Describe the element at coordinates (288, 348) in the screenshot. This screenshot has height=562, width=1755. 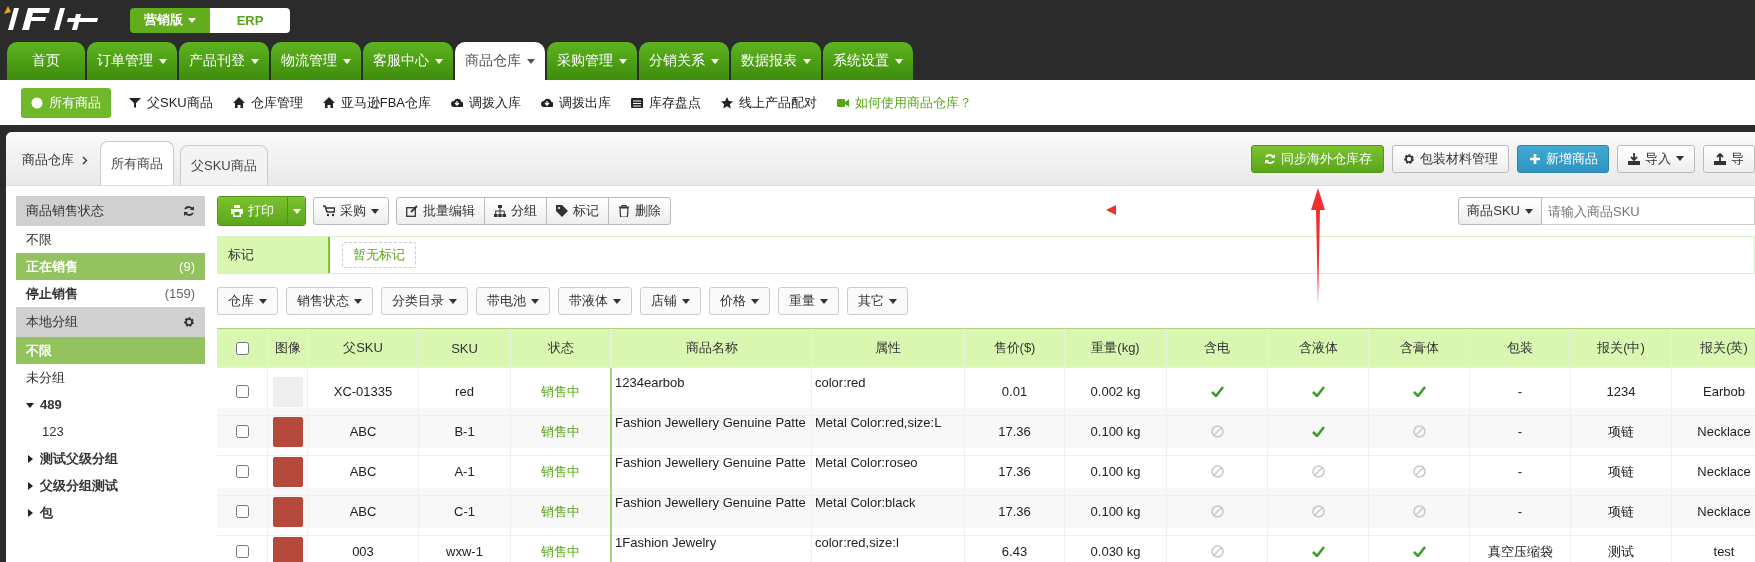
I see `column-header: 图像` at that location.